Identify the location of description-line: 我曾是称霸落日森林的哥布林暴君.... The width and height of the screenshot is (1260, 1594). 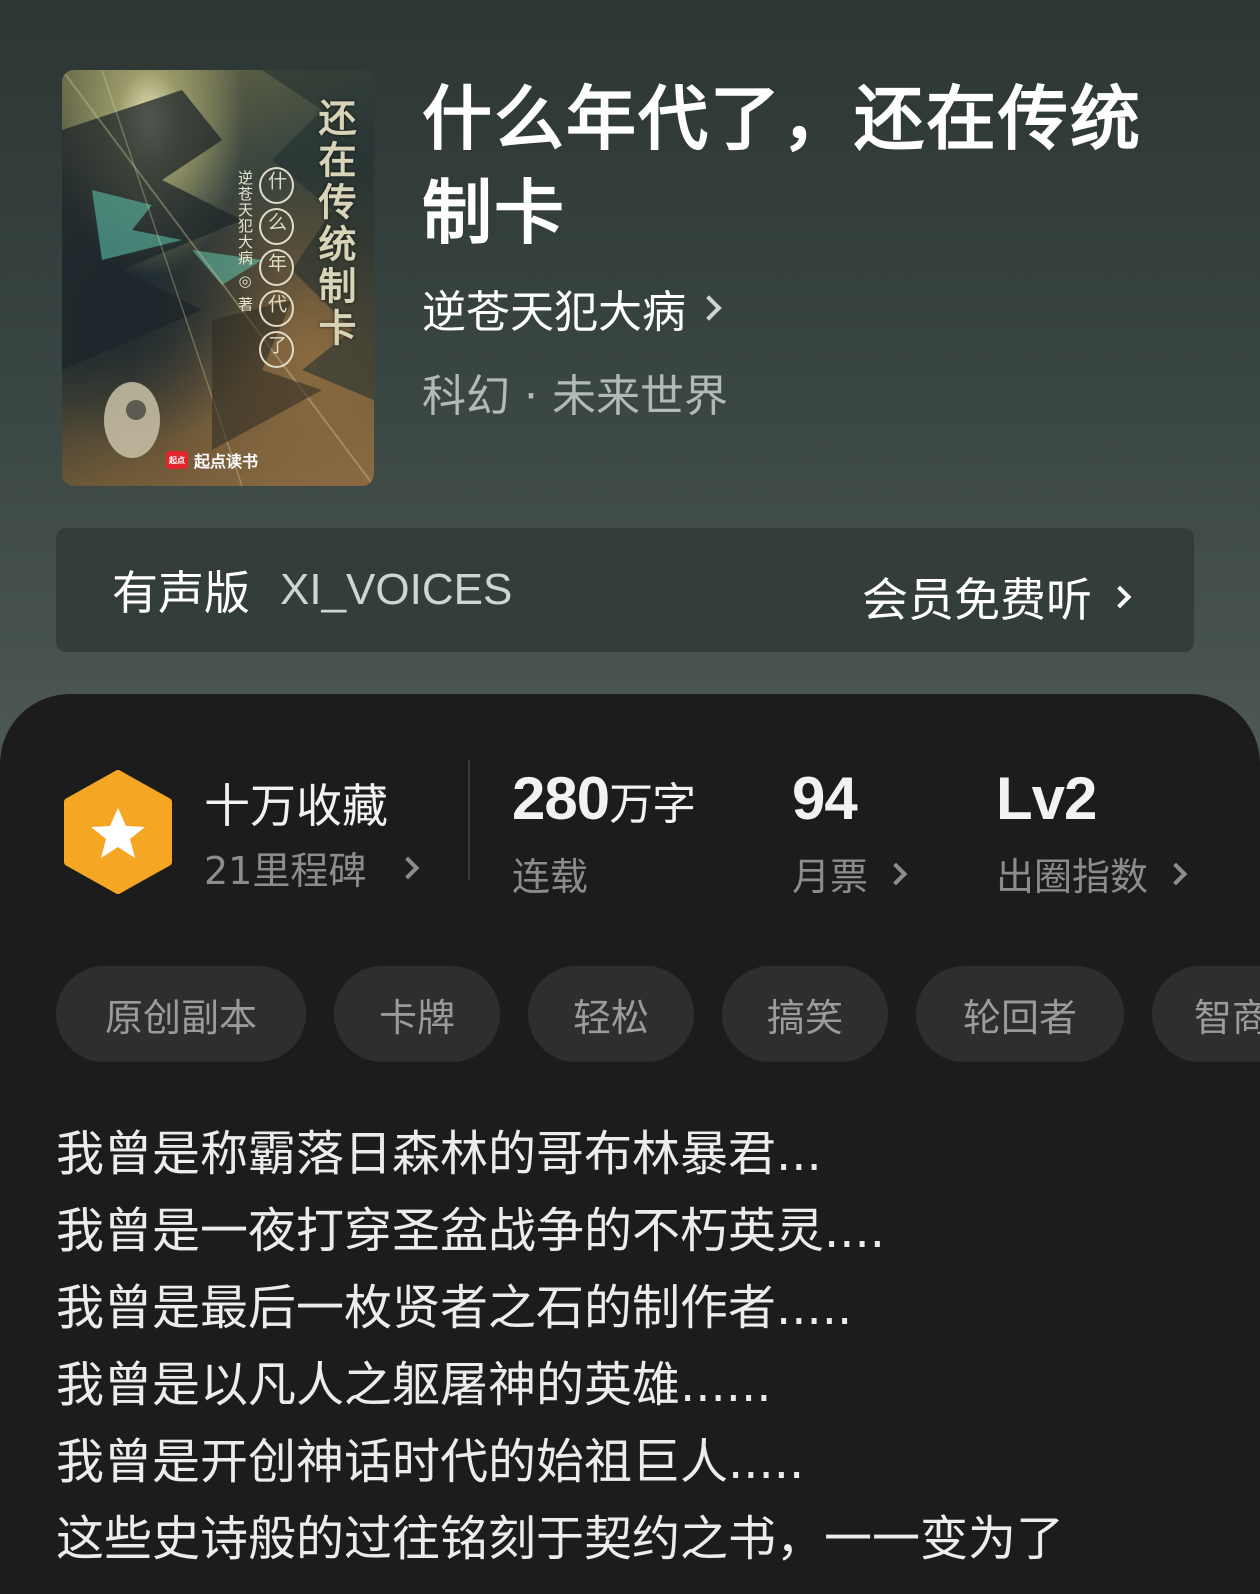
(439, 1154).